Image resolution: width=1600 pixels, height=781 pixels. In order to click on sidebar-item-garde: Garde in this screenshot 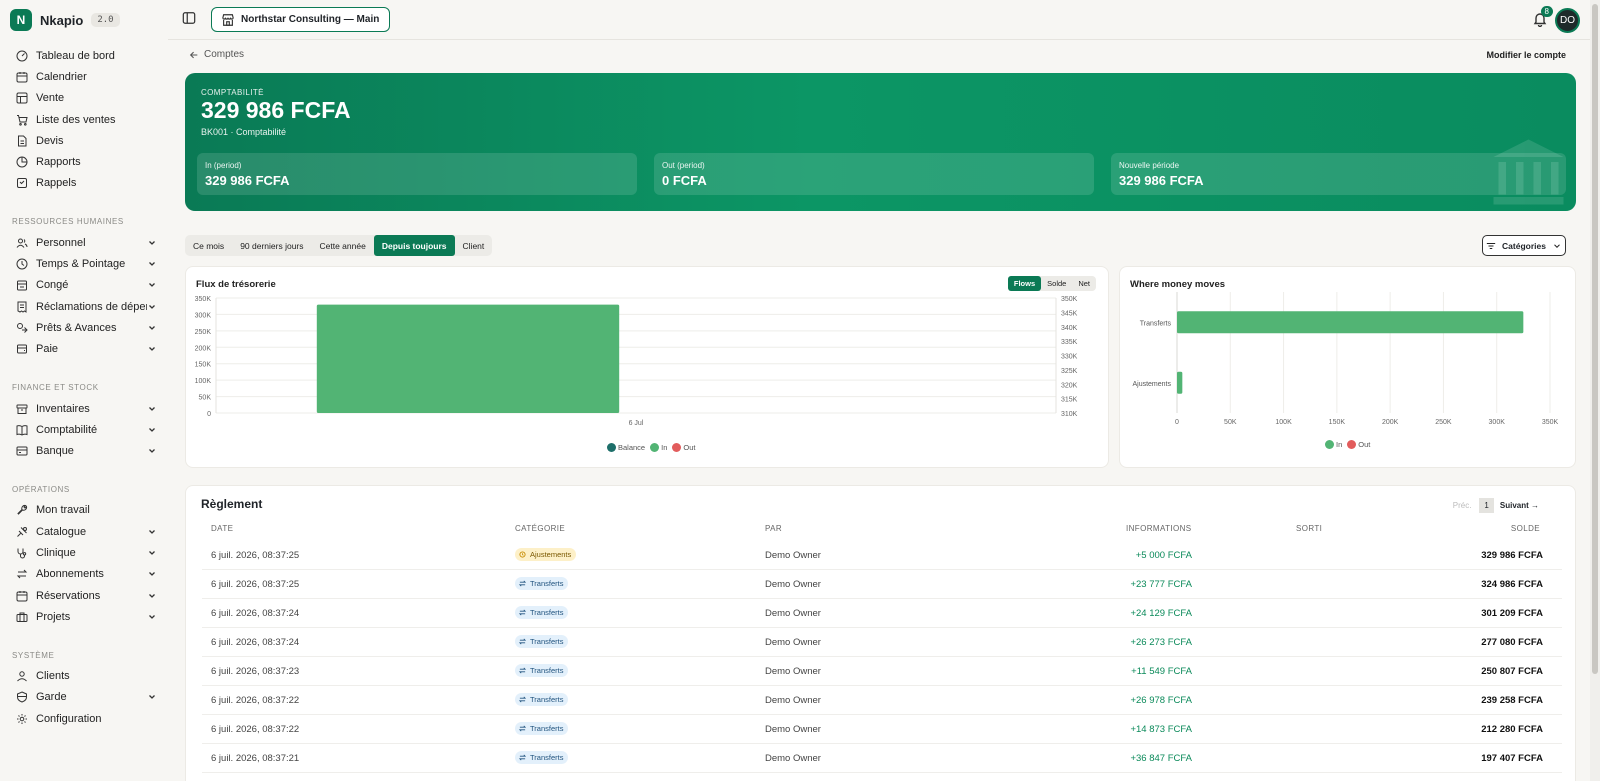, I will do `click(84, 697)`.